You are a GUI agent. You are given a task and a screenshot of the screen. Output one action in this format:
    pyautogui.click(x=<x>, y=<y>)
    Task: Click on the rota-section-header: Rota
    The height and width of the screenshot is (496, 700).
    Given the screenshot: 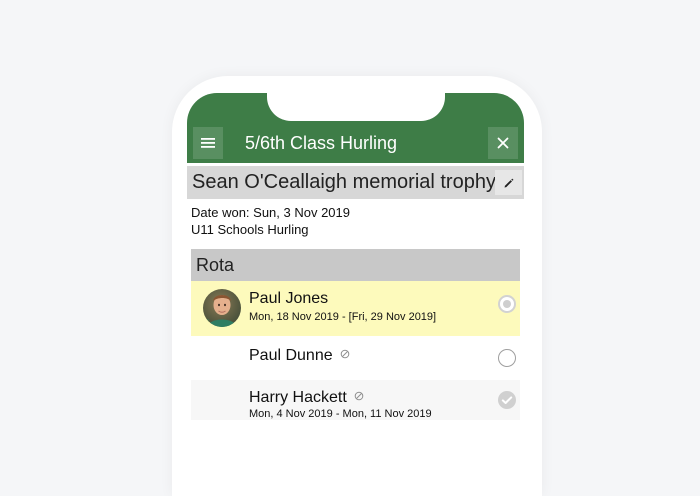 What is the action you would take?
    pyautogui.click(x=355, y=265)
    